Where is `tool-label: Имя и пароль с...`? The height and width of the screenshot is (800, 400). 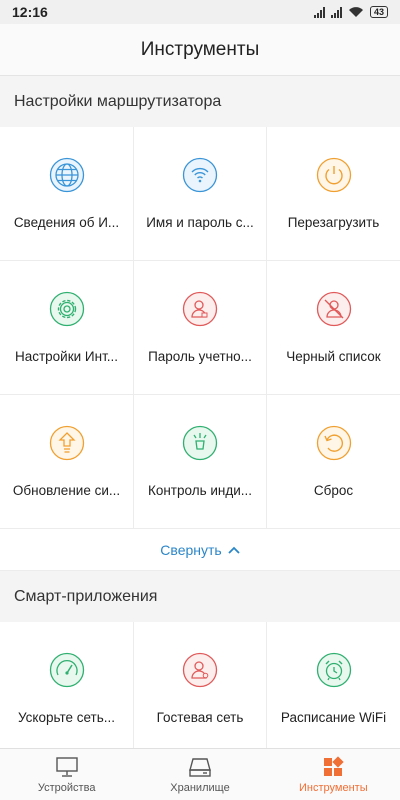
tool-label: Имя и пароль с... is located at coordinates (200, 222).